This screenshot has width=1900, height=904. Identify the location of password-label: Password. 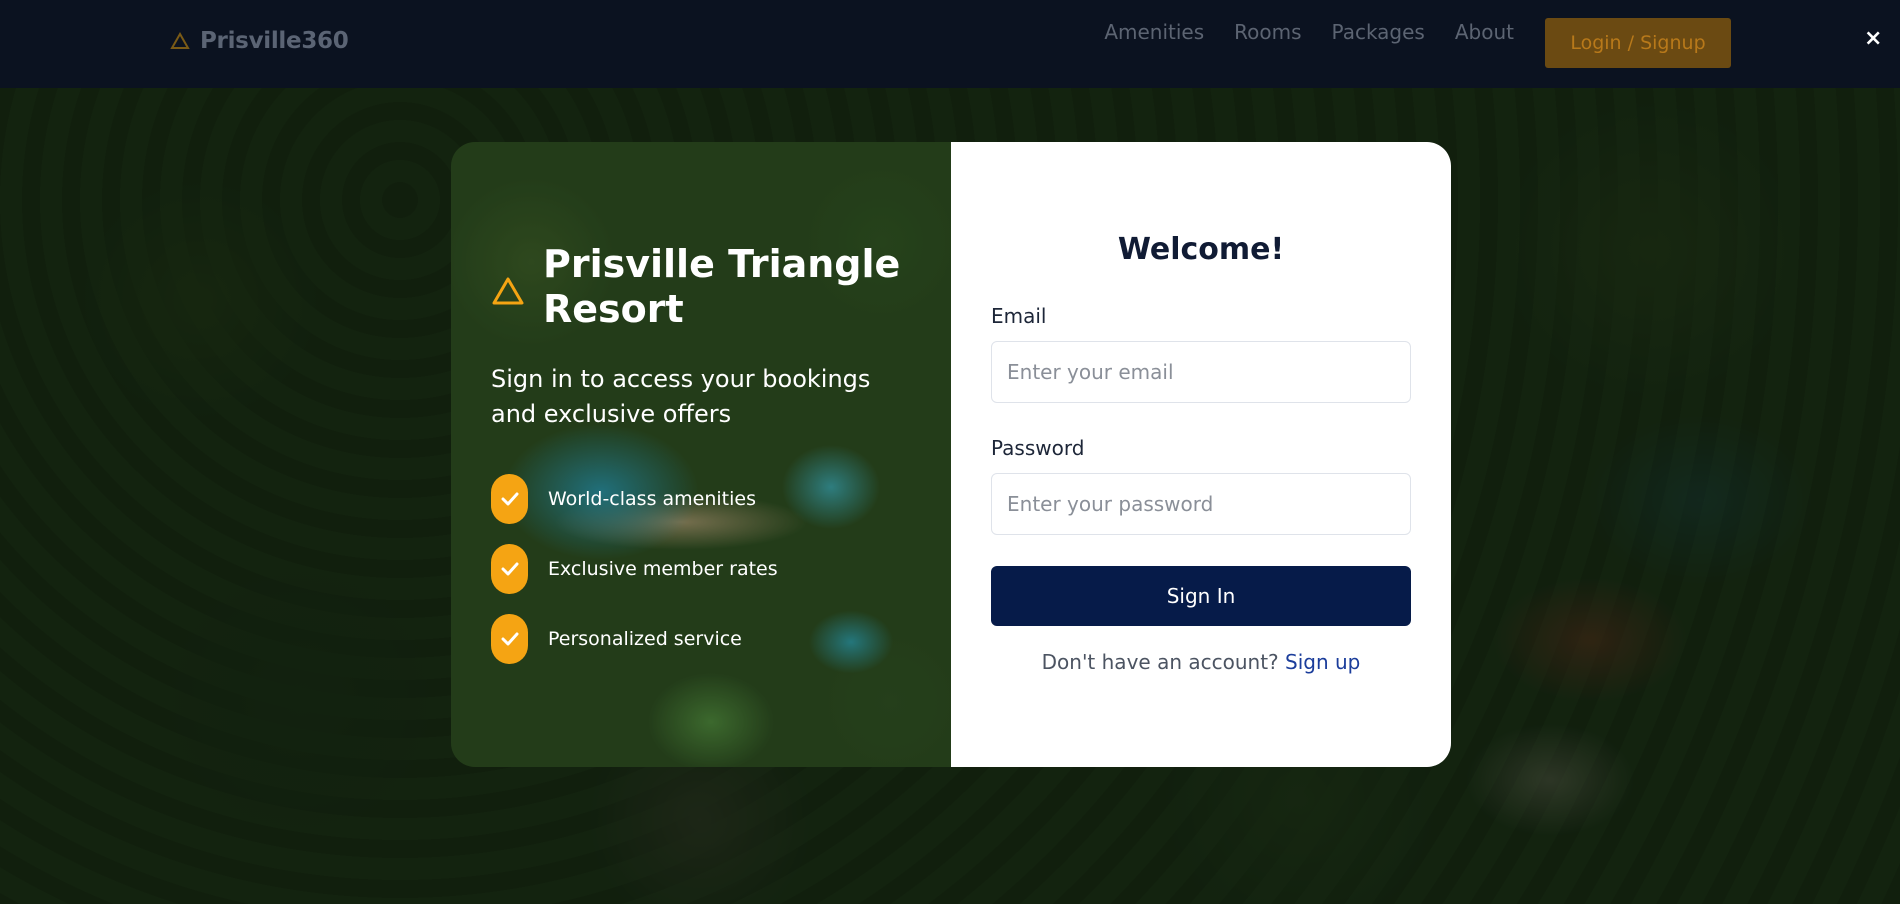
(1038, 448).